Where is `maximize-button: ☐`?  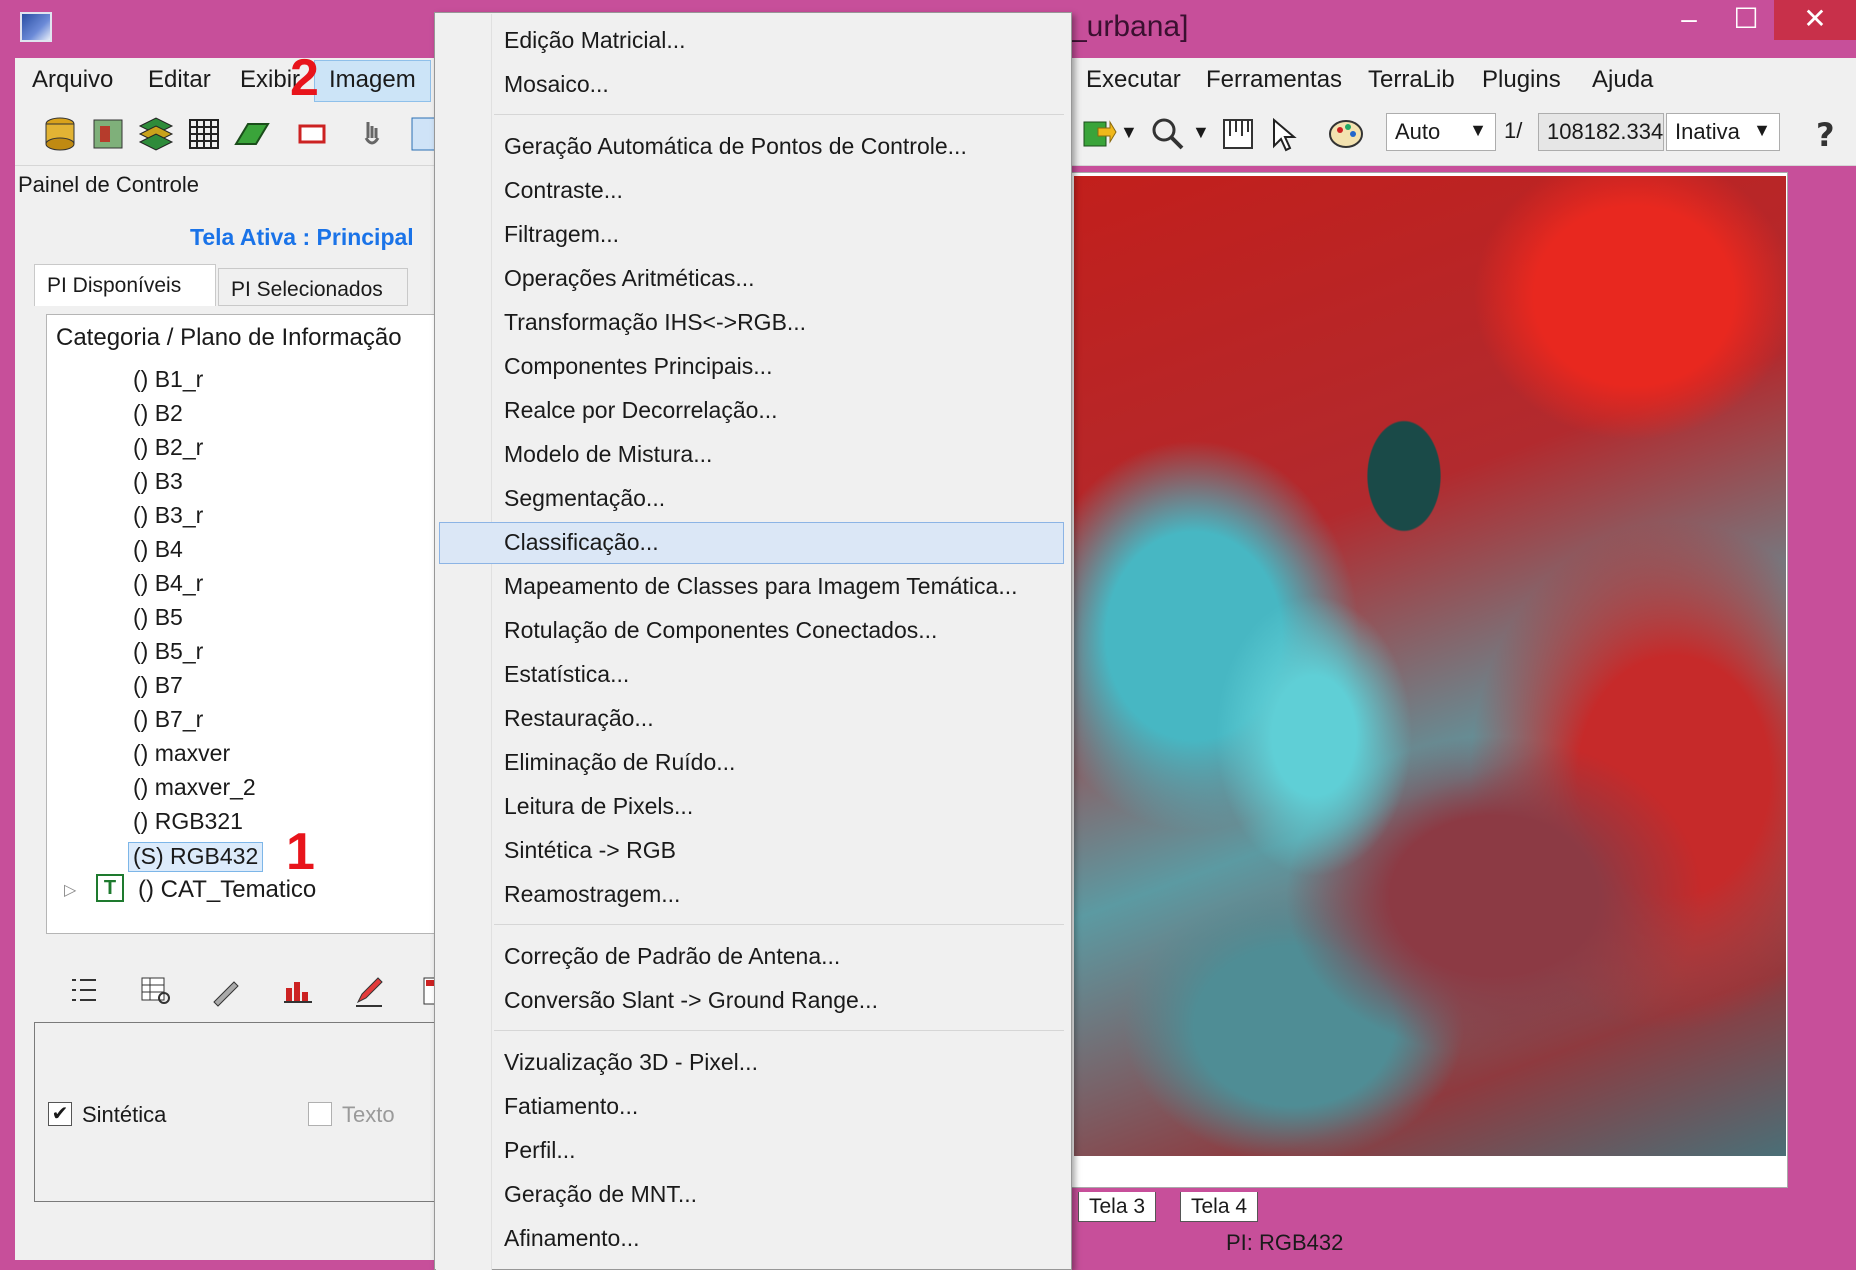 maximize-button: ☐ is located at coordinates (1746, 20).